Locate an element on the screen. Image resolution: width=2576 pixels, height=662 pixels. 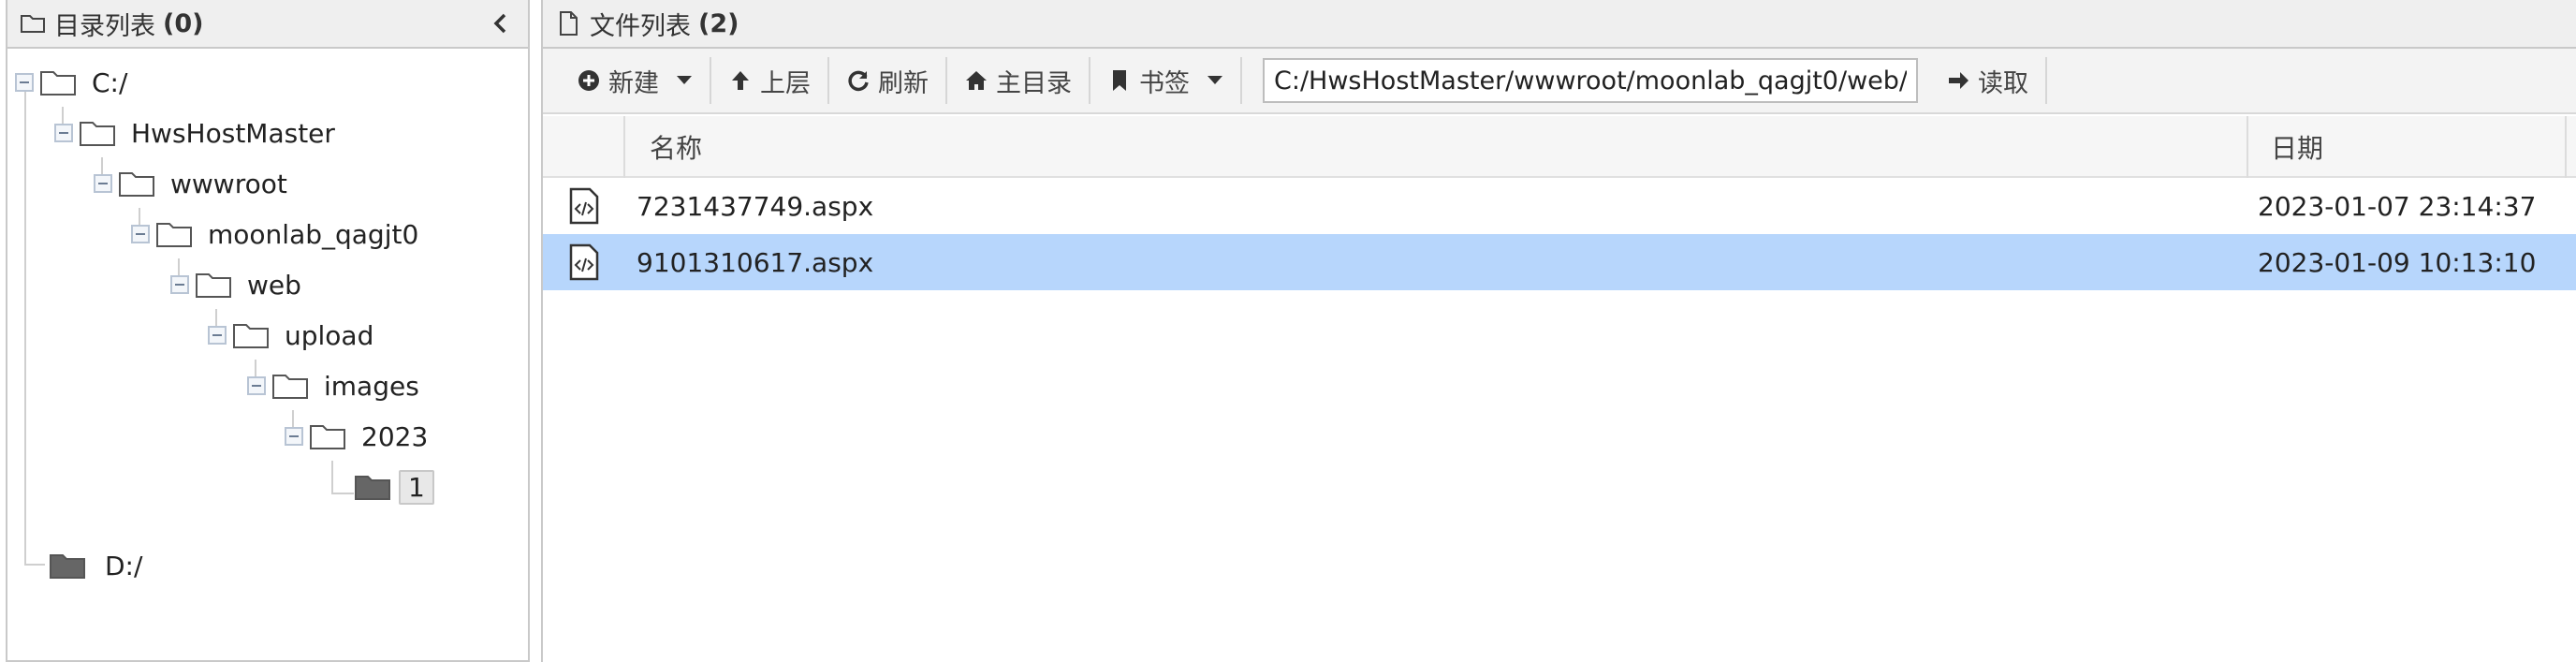
read-button: 读取 is located at coordinates (1988, 80).